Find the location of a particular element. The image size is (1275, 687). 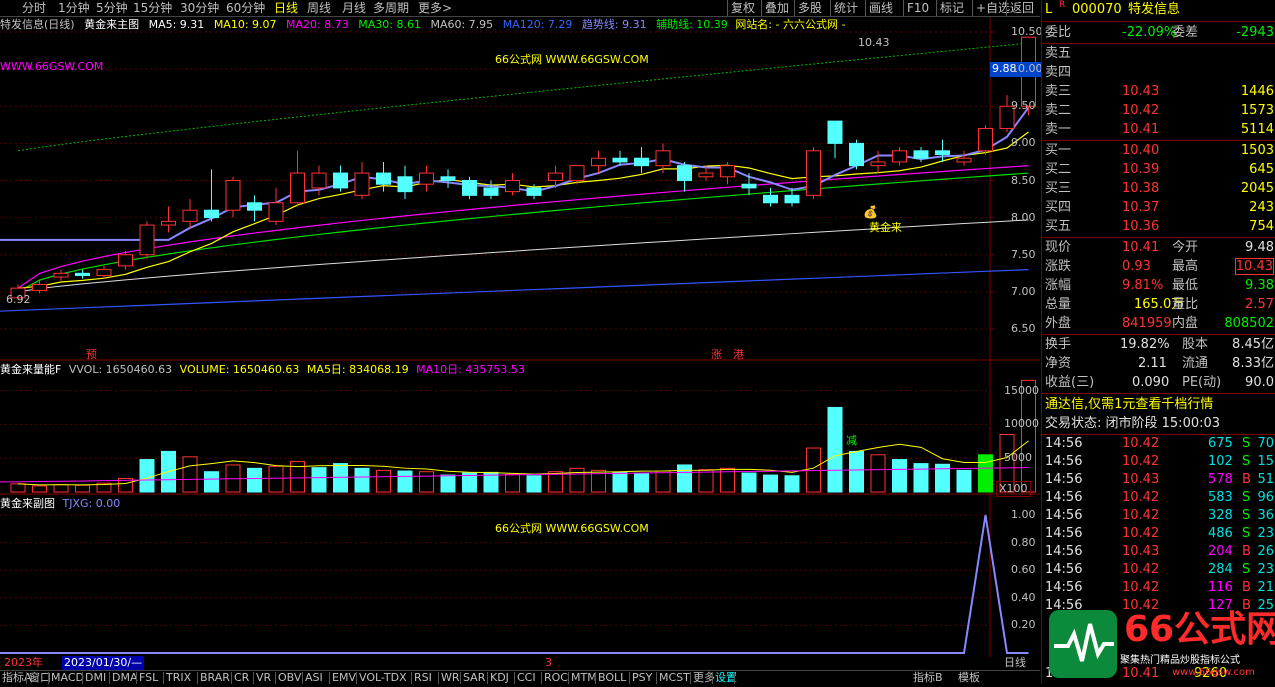

toolbar-返回: 返回 is located at coordinates (1022, 8).